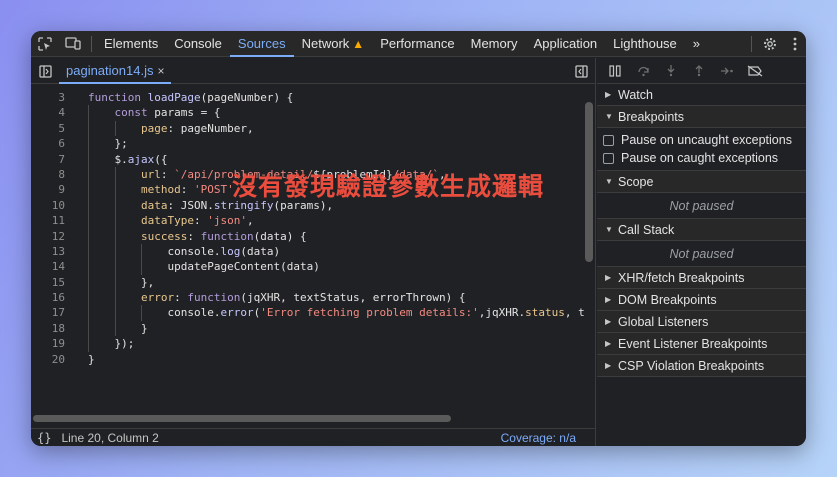 Image resolution: width=837 pixels, height=477 pixels. What do you see at coordinates (755, 71) in the screenshot?
I see `deactivate-breakpoints-icon` at bounding box center [755, 71].